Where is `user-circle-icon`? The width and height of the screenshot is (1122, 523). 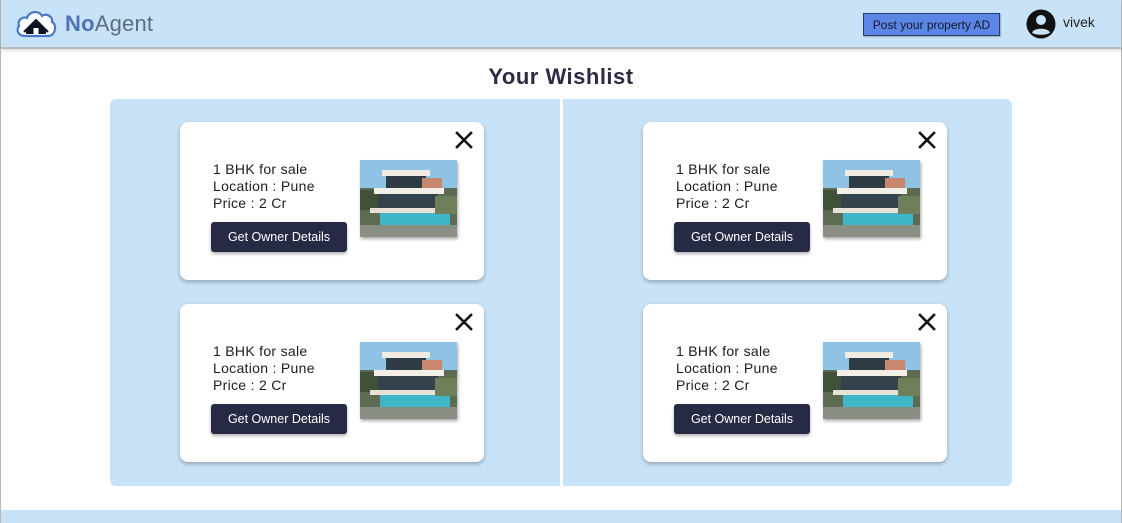
user-circle-icon is located at coordinates (1041, 24).